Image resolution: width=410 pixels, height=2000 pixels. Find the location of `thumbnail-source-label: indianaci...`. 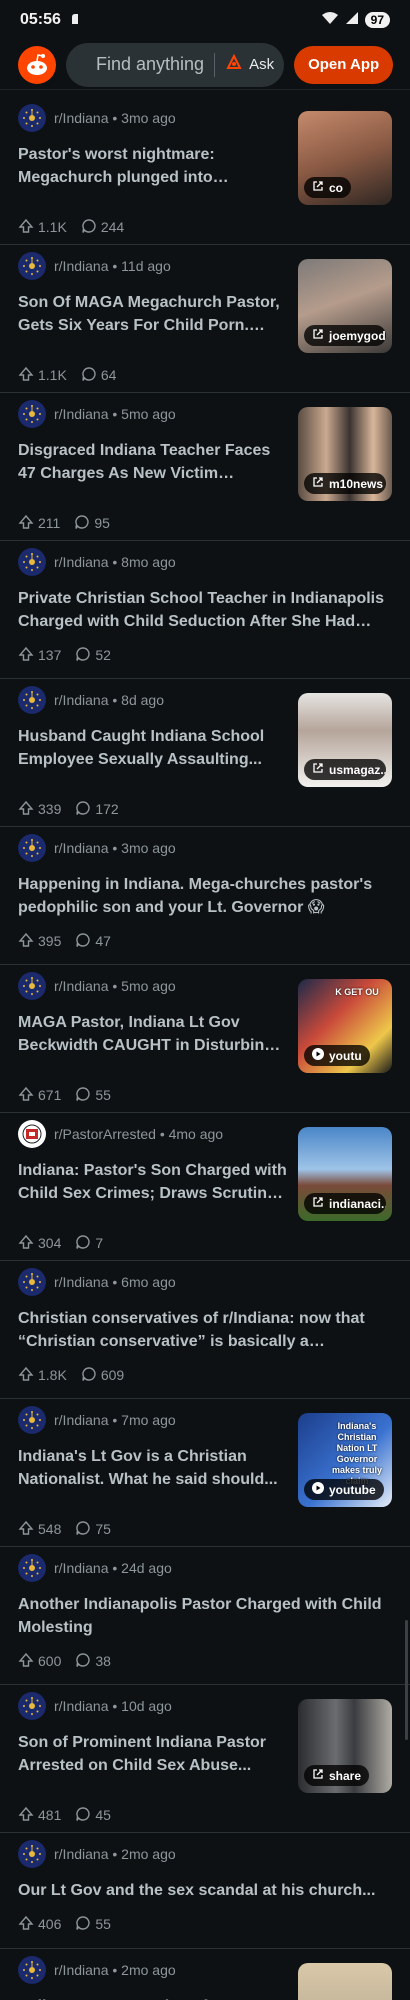

thumbnail-source-label: indianaci... is located at coordinates (345, 1203).